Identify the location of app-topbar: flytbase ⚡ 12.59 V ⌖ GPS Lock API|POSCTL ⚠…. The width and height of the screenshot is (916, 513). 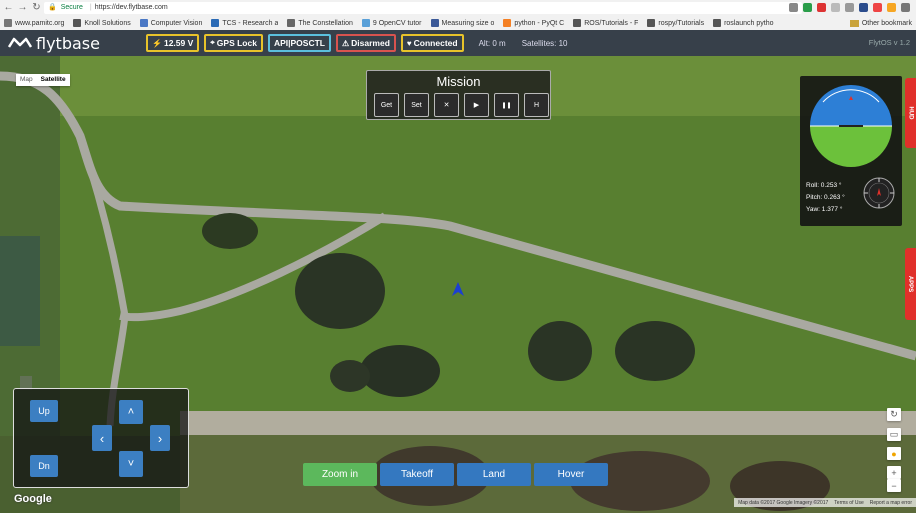
(458, 43).